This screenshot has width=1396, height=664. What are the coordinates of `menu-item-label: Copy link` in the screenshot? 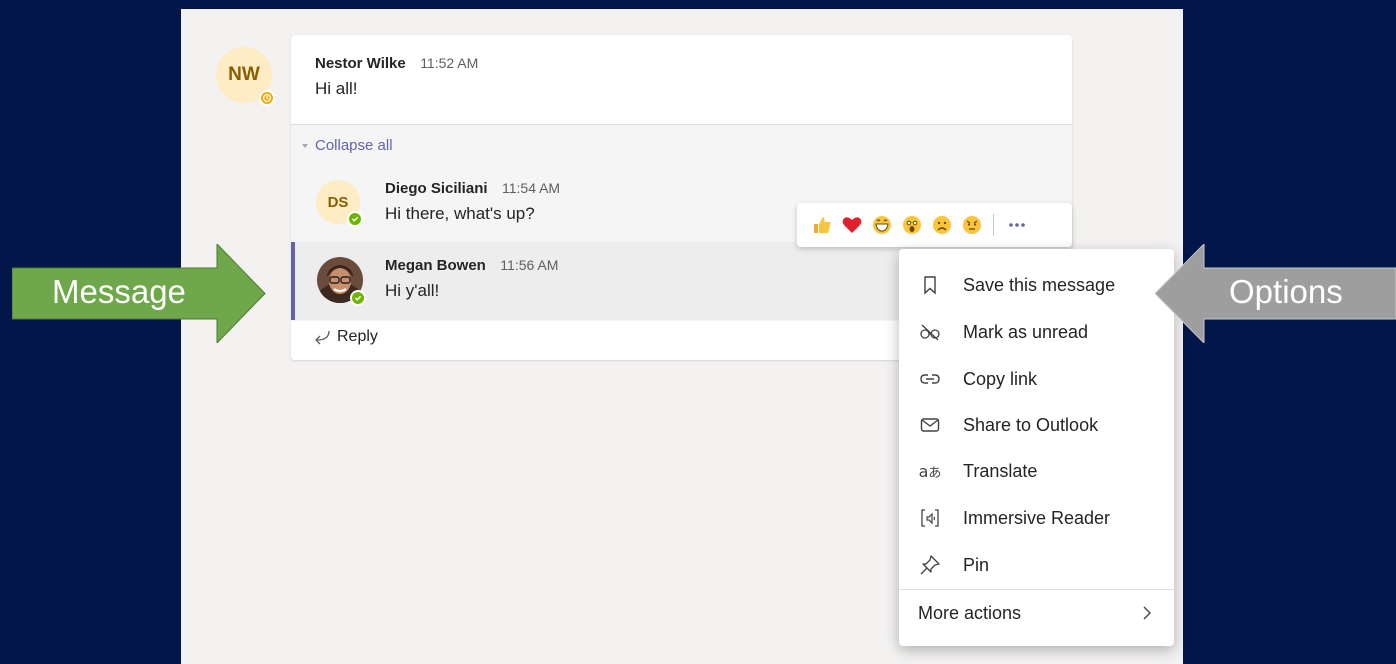 It's located at (1000, 378).